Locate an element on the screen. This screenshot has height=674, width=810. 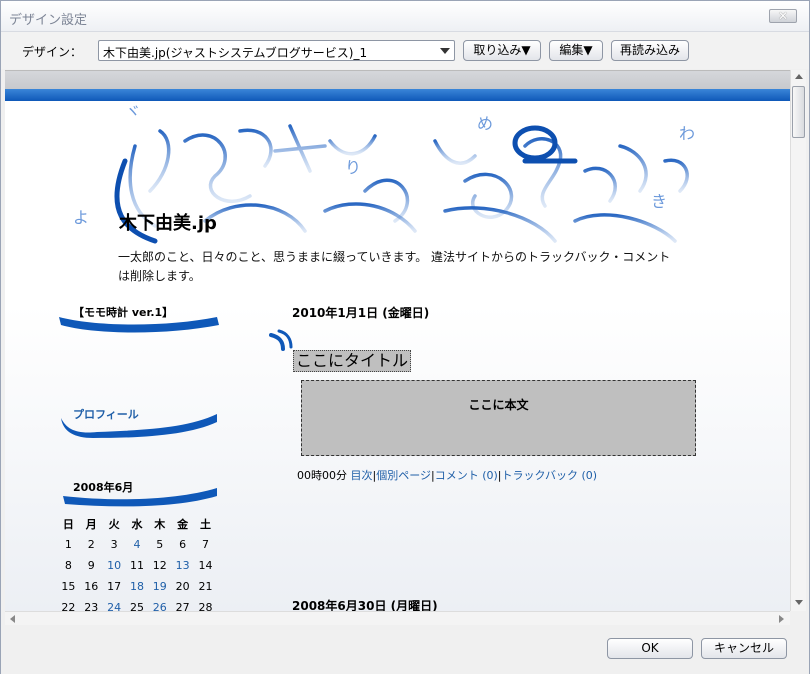
calendar-day-link: 4 is located at coordinates (137, 544).